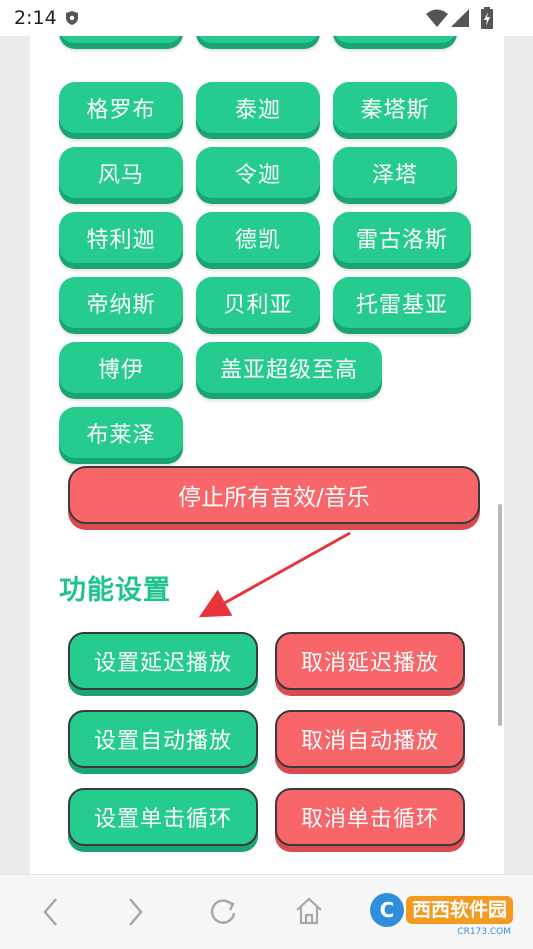  I want to click on browser-bottom-bar: C 西西软件园 CR173.COM, so click(266, 911).